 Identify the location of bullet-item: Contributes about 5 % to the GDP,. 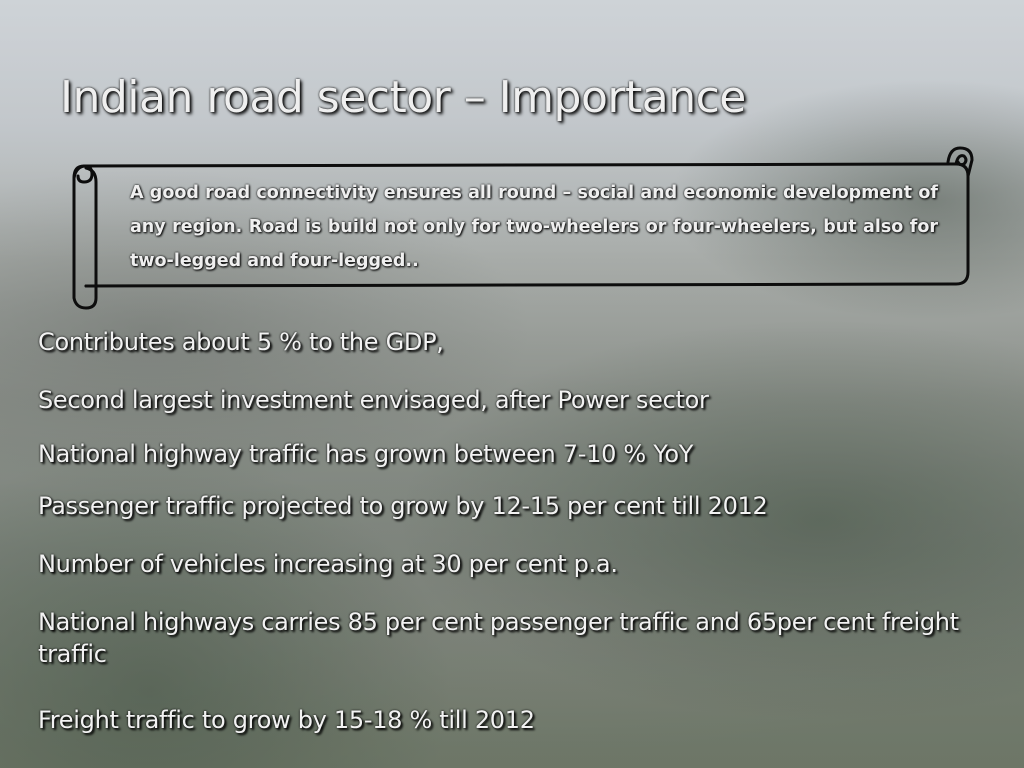
(241, 342).